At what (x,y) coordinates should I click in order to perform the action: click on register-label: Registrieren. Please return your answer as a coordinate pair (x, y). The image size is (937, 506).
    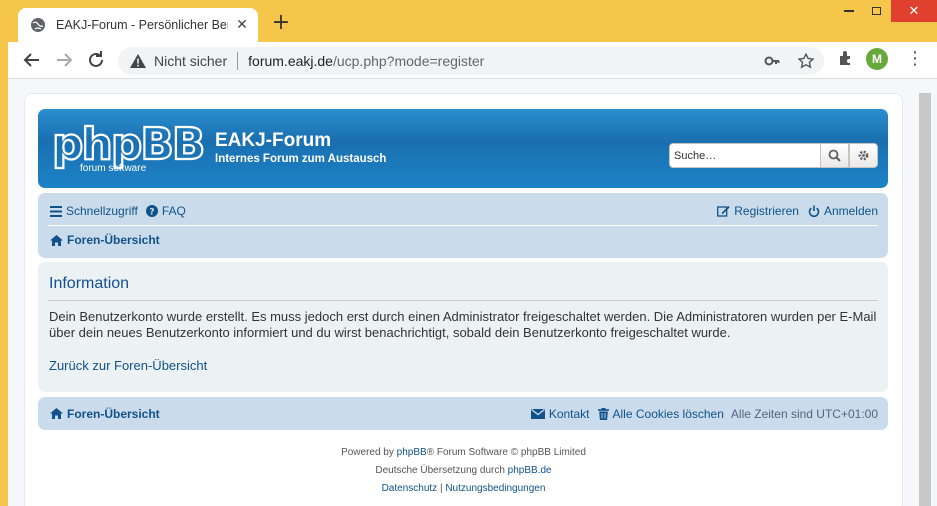
    Looking at the image, I should click on (766, 211).